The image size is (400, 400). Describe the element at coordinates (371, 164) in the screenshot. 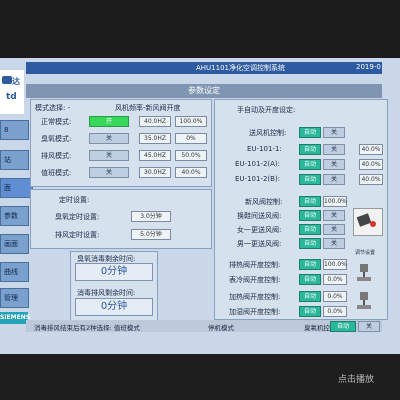

I see `eu1012a-value: 40.0%` at that location.